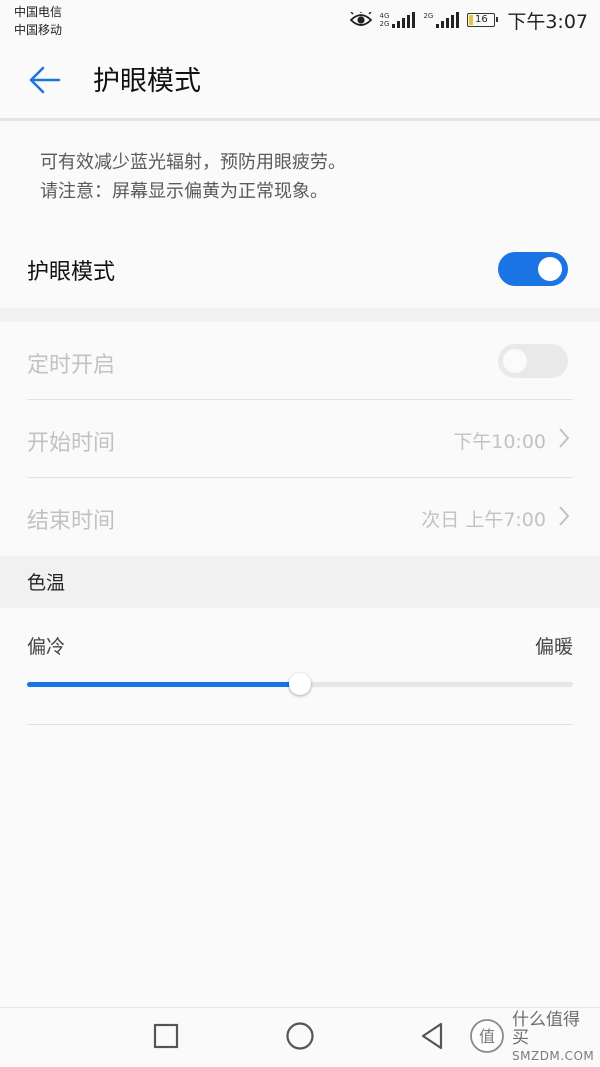 The image size is (600, 1067). Describe the element at coordinates (71, 521) in the screenshot. I see `end-time-label: 结束时间` at that location.